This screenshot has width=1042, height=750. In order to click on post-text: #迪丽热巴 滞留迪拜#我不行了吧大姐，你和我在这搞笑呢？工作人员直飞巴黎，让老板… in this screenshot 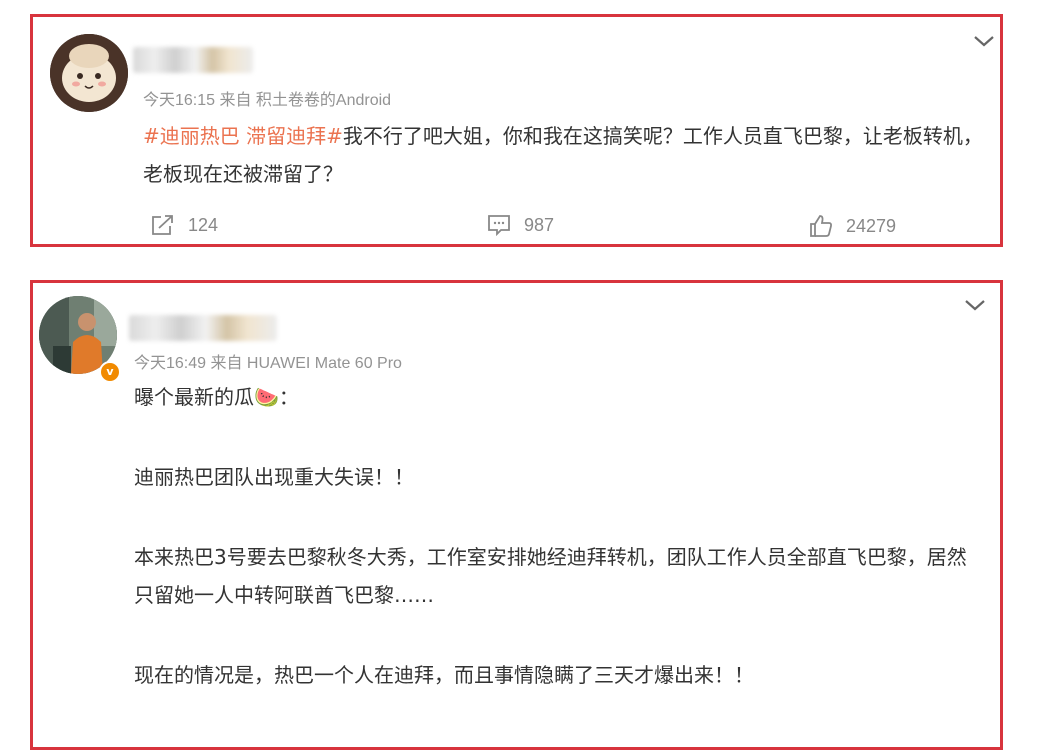, I will do `click(568, 155)`.